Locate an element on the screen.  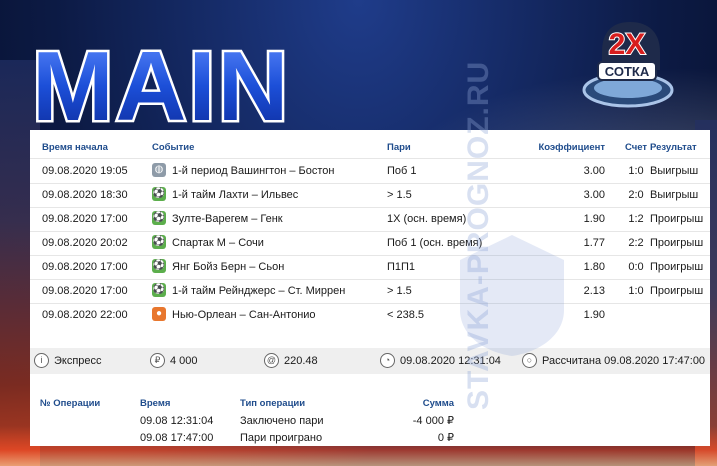
op-type: Пари проиграно is located at coordinates (281, 438).